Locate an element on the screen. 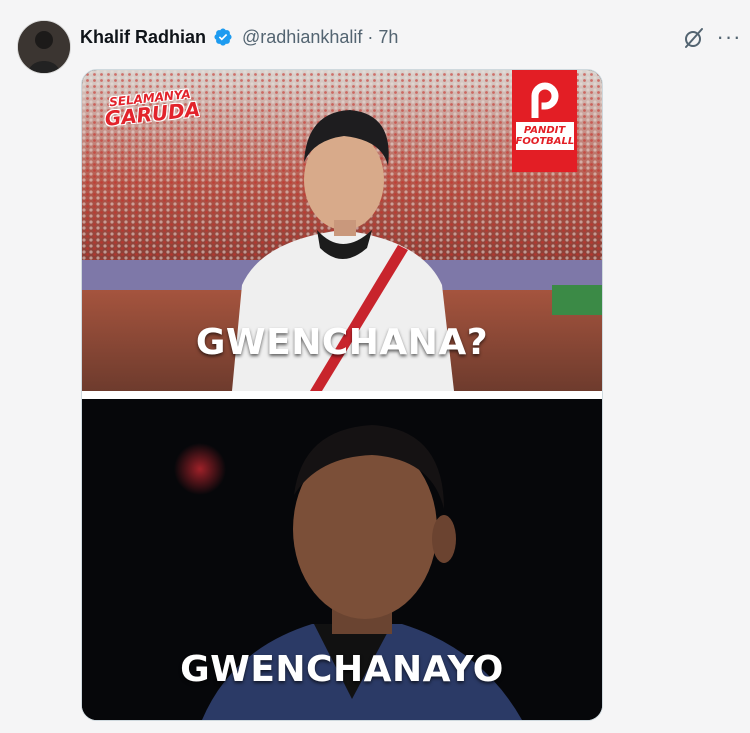  more-icon: ··· is located at coordinates (729, 37).